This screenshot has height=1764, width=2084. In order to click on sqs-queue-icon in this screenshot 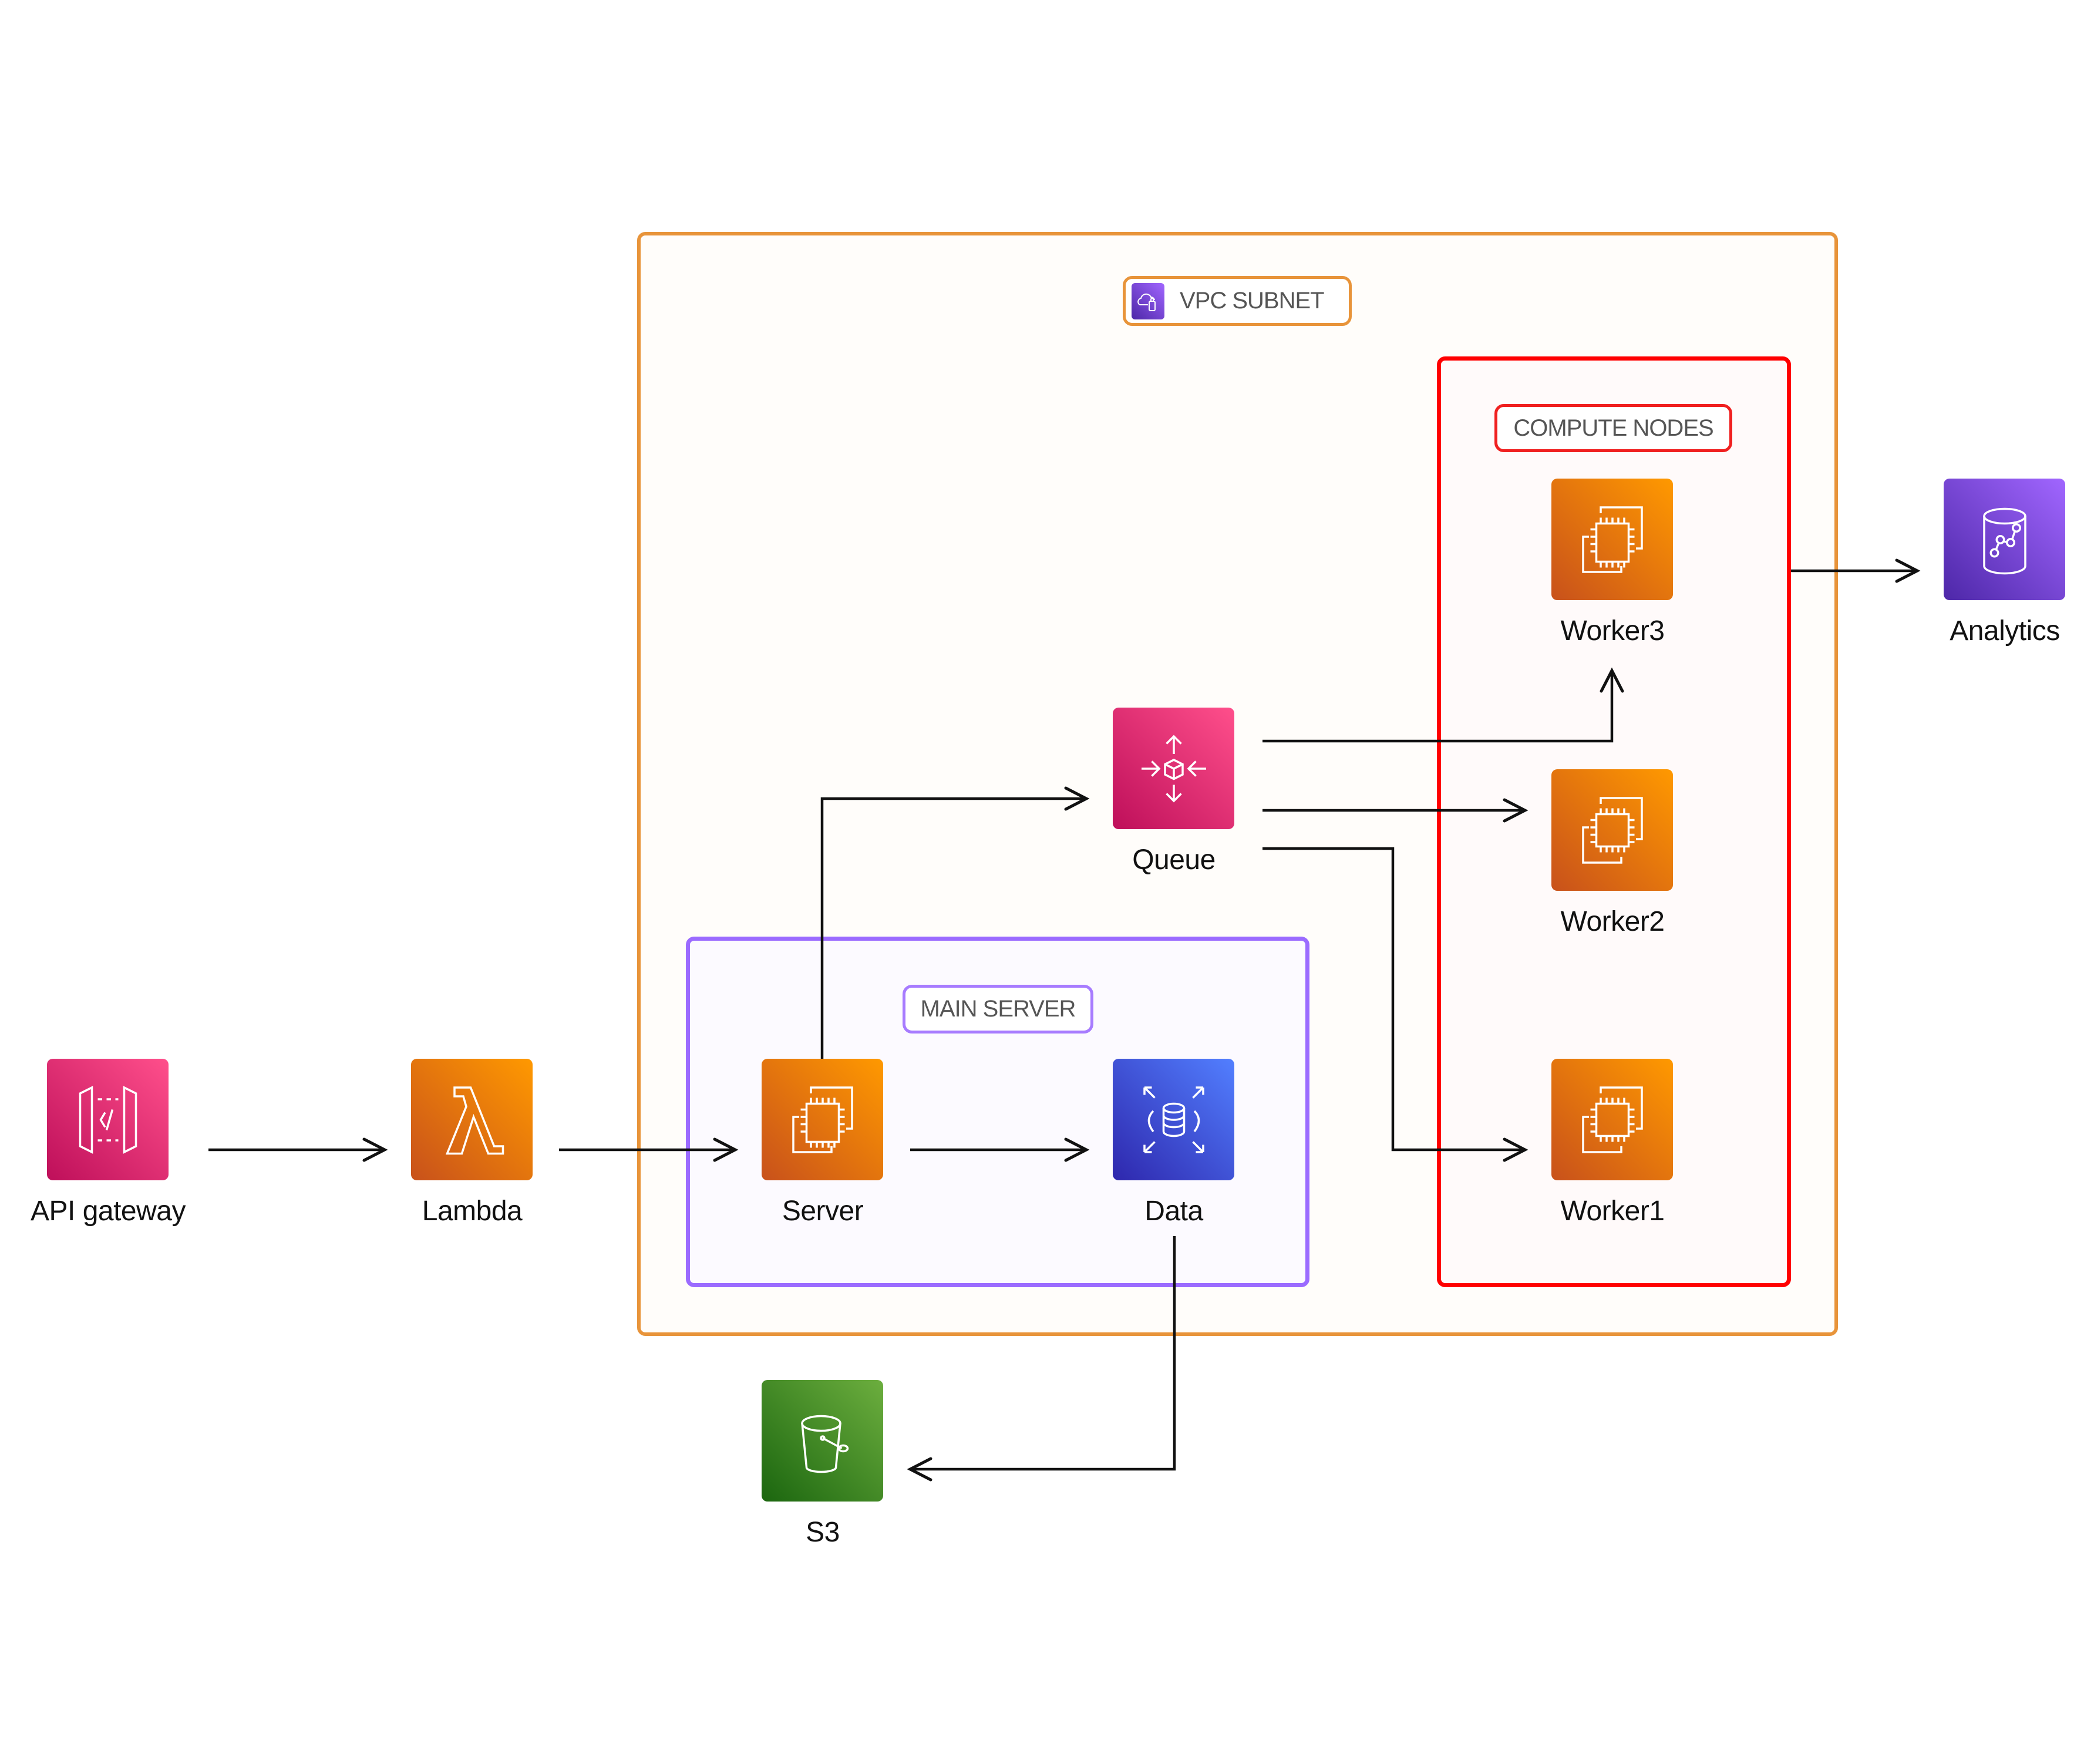, I will do `click(1173, 768)`.